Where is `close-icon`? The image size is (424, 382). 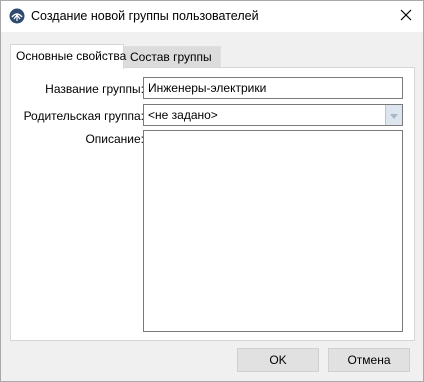
close-icon is located at coordinates (406, 16).